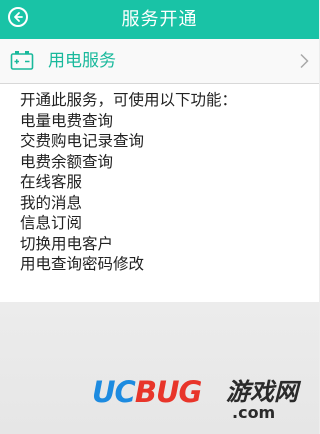  I want to click on feature-item: 交费购电记录查询, so click(82, 141).